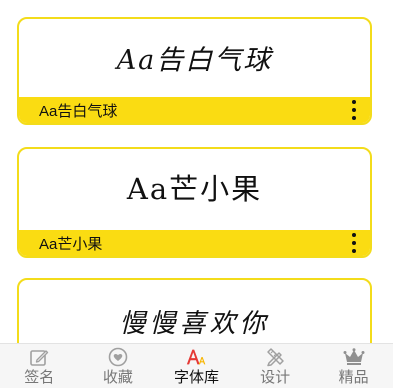  Describe the element at coordinates (354, 357) in the screenshot. I see `crown-icon` at that location.